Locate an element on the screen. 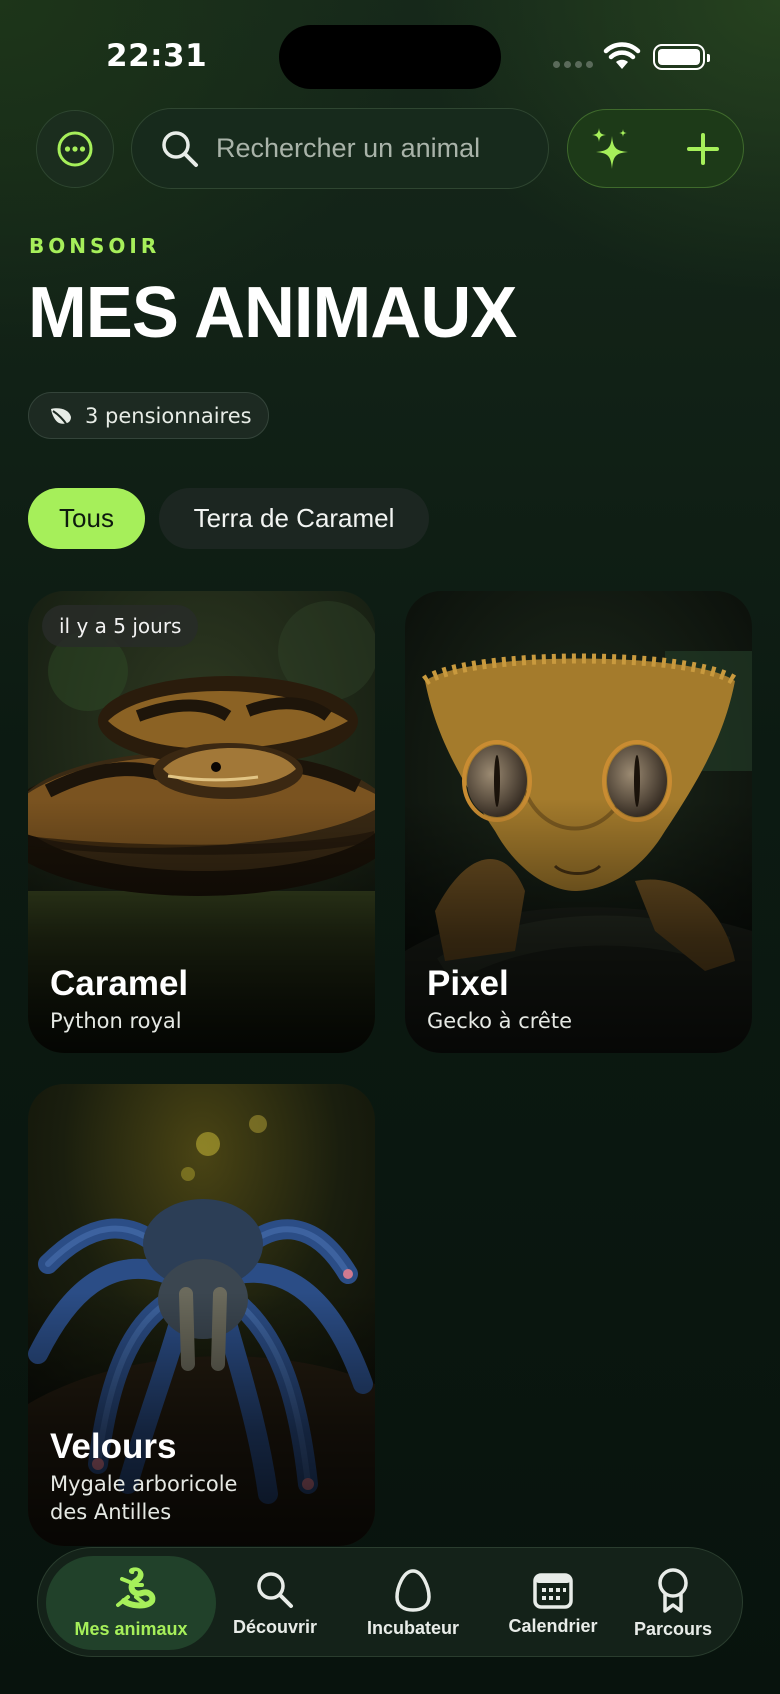 This screenshot has width=780, height=1694. calendar-icon is located at coordinates (553, 1590).